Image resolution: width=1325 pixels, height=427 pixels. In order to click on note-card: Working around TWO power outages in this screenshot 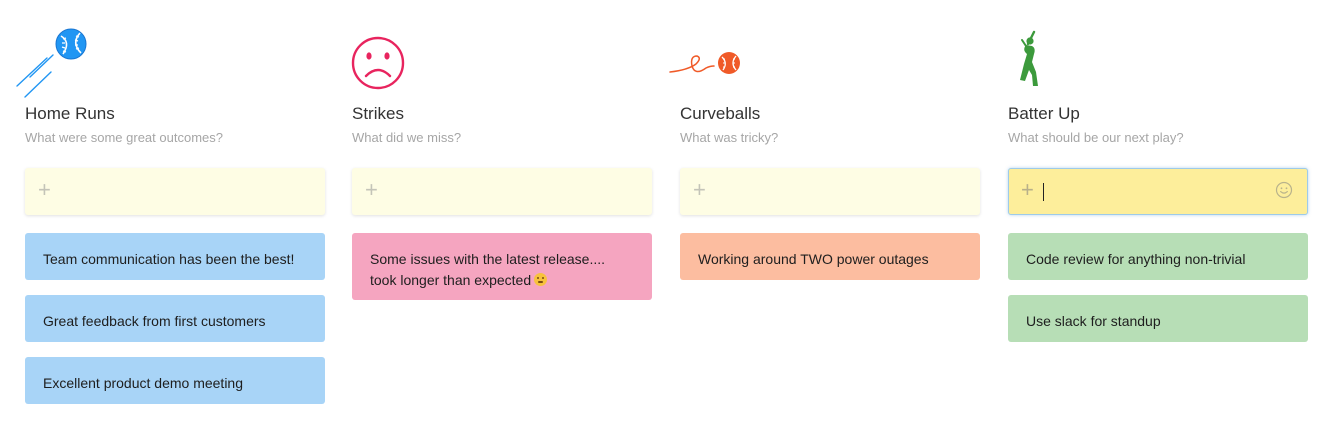, I will do `click(830, 256)`.